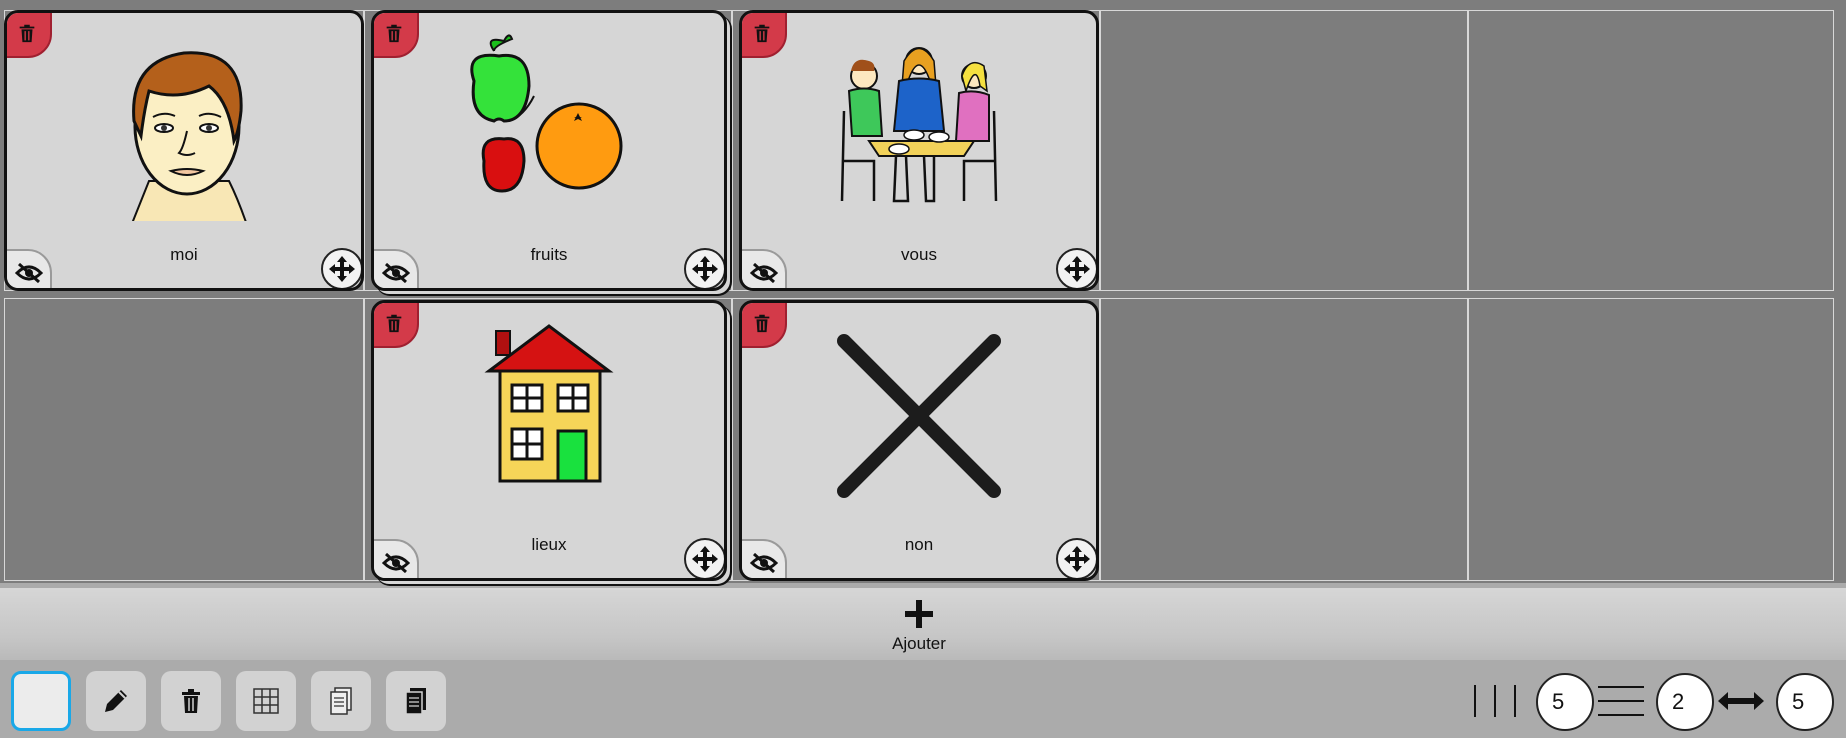 The width and height of the screenshot is (1846, 738). Describe the element at coordinates (919, 643) in the screenshot. I see `add-label: Ajouter` at that location.